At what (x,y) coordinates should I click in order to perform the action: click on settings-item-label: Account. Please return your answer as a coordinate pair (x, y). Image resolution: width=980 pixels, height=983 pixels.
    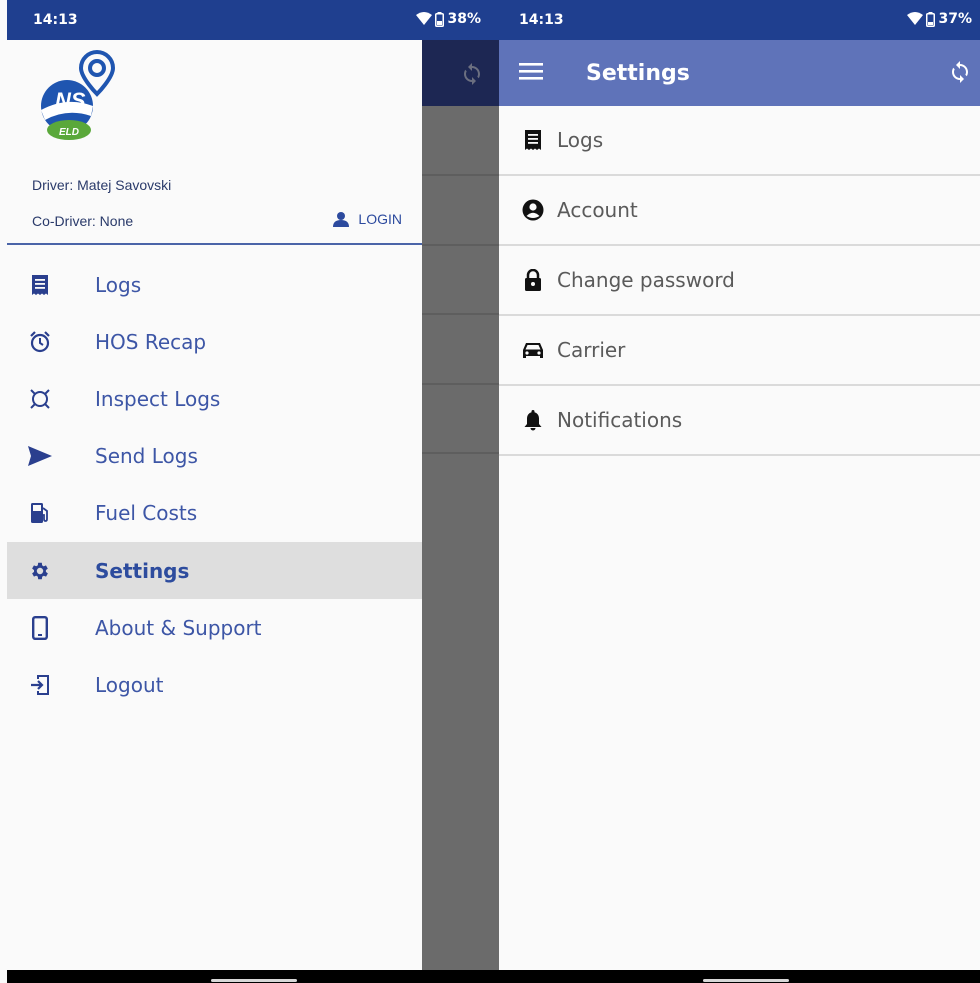
    Looking at the image, I should click on (597, 210).